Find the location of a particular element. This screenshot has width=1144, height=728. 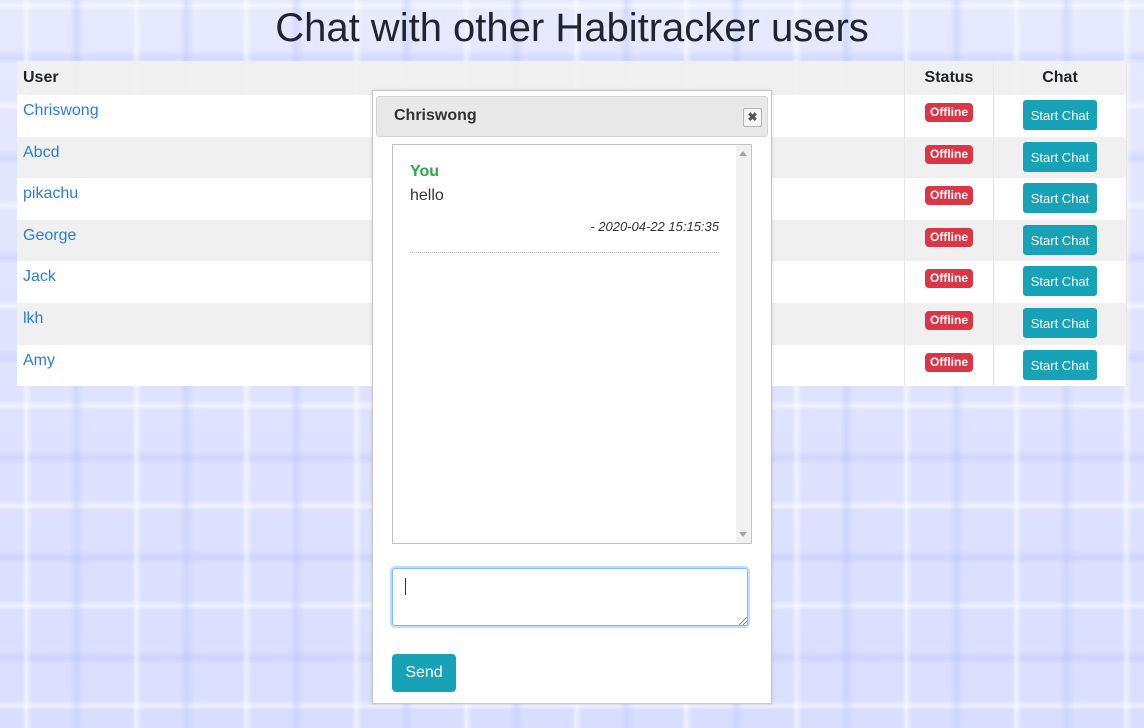

user-link: pikachu is located at coordinates (50, 194).